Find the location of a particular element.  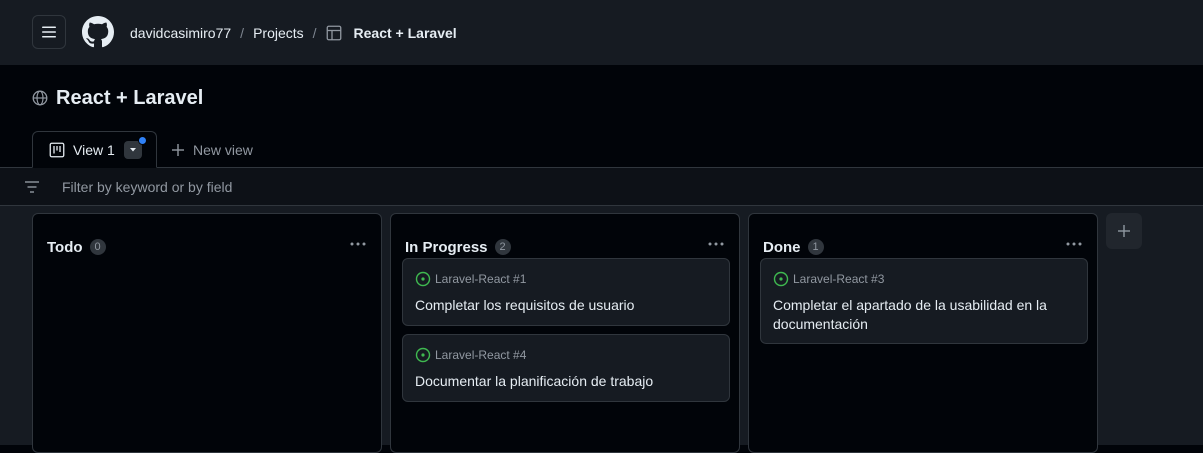

card-reference: Laravel-React #3 is located at coordinates (828, 279).